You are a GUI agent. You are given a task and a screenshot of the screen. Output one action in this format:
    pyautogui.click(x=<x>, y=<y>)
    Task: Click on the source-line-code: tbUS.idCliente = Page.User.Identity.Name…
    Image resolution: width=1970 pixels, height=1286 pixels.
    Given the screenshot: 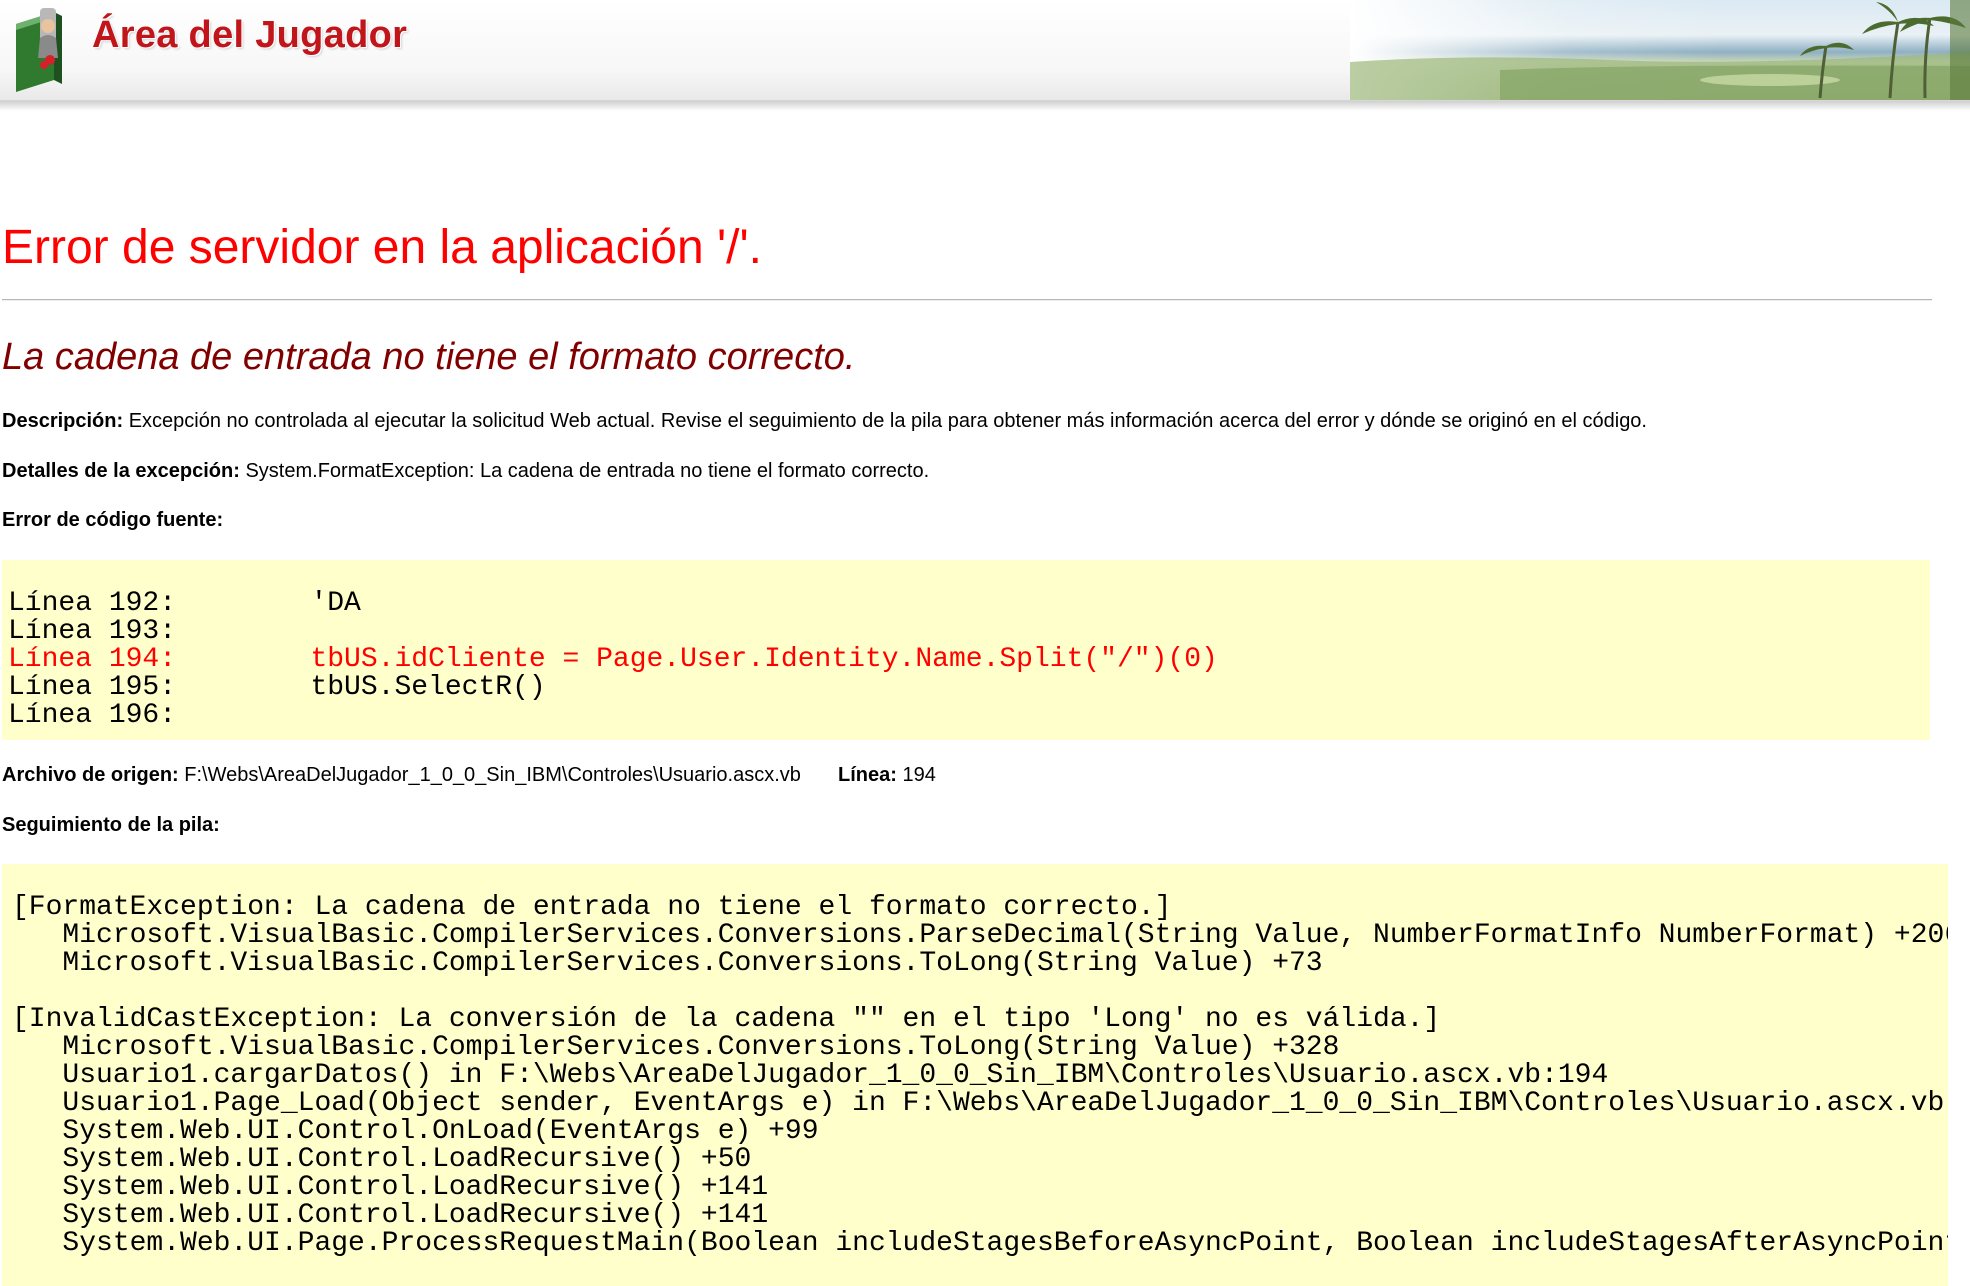 What is the action you would take?
    pyautogui.click(x=764, y=659)
    